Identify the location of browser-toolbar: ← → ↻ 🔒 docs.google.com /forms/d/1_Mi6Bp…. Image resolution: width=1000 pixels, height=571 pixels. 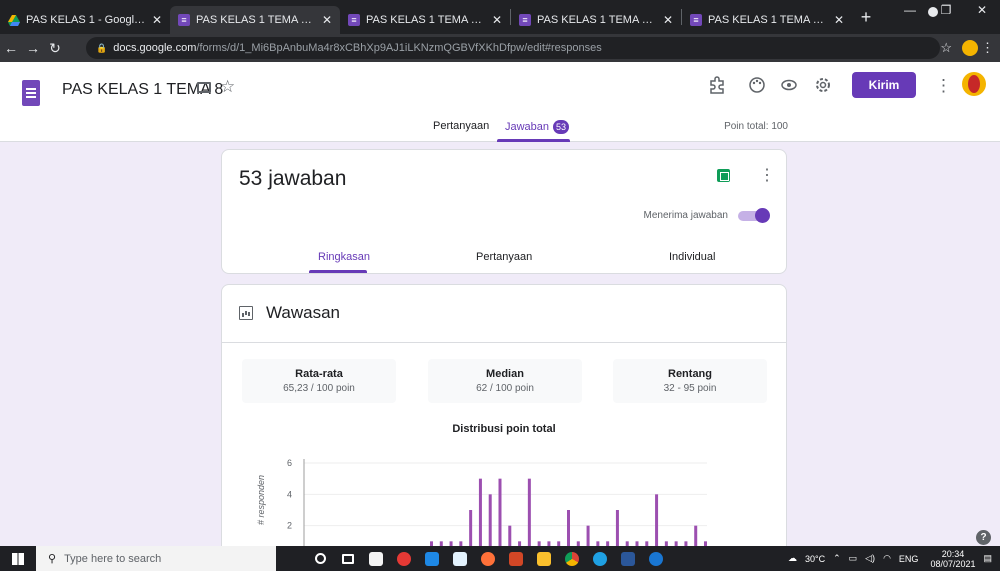
(500, 48).